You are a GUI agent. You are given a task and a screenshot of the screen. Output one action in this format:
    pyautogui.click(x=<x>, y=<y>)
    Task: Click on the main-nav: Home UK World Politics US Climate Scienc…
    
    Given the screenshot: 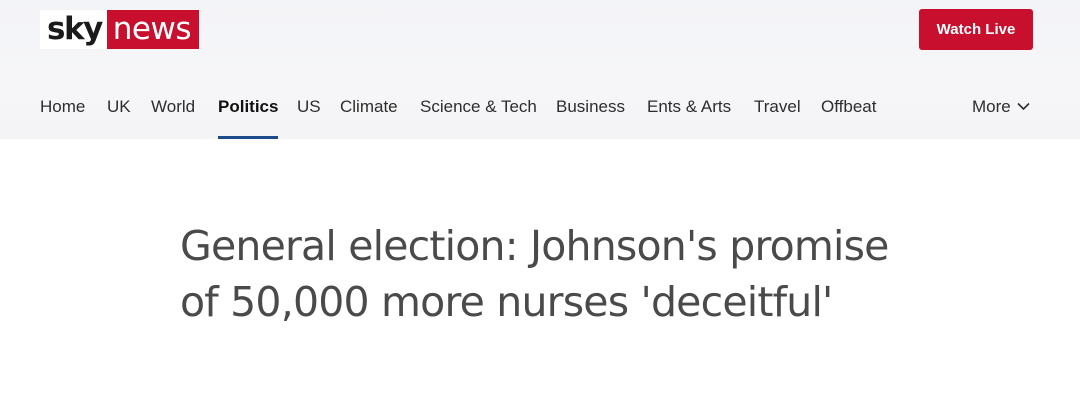 What is the action you would take?
    pyautogui.click(x=540, y=111)
    